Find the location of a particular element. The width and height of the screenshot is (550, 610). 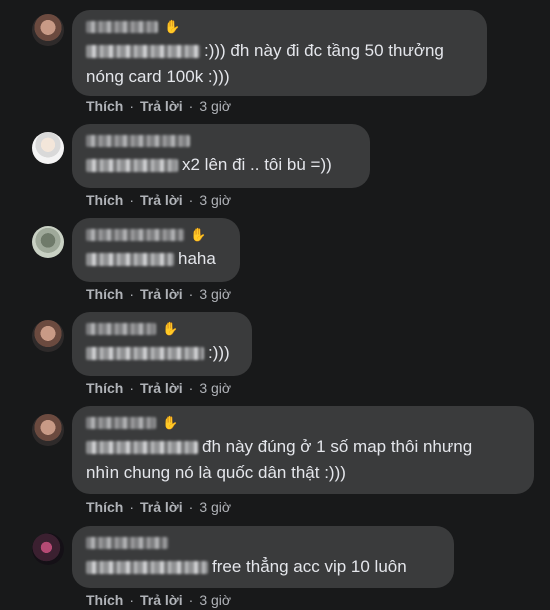

comment-text: haha is located at coordinates (156, 259).